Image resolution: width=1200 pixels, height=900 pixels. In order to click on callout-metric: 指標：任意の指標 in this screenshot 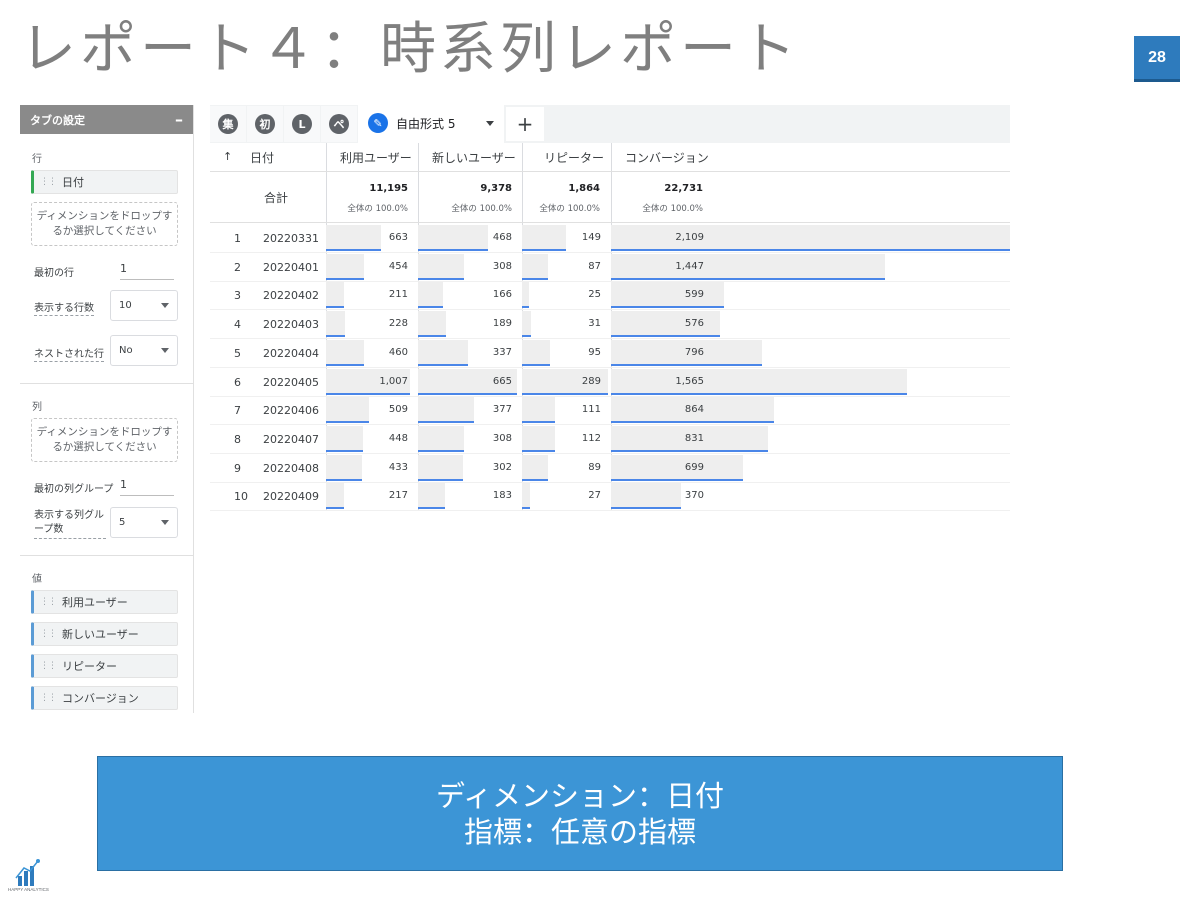, I will do `click(579, 831)`.